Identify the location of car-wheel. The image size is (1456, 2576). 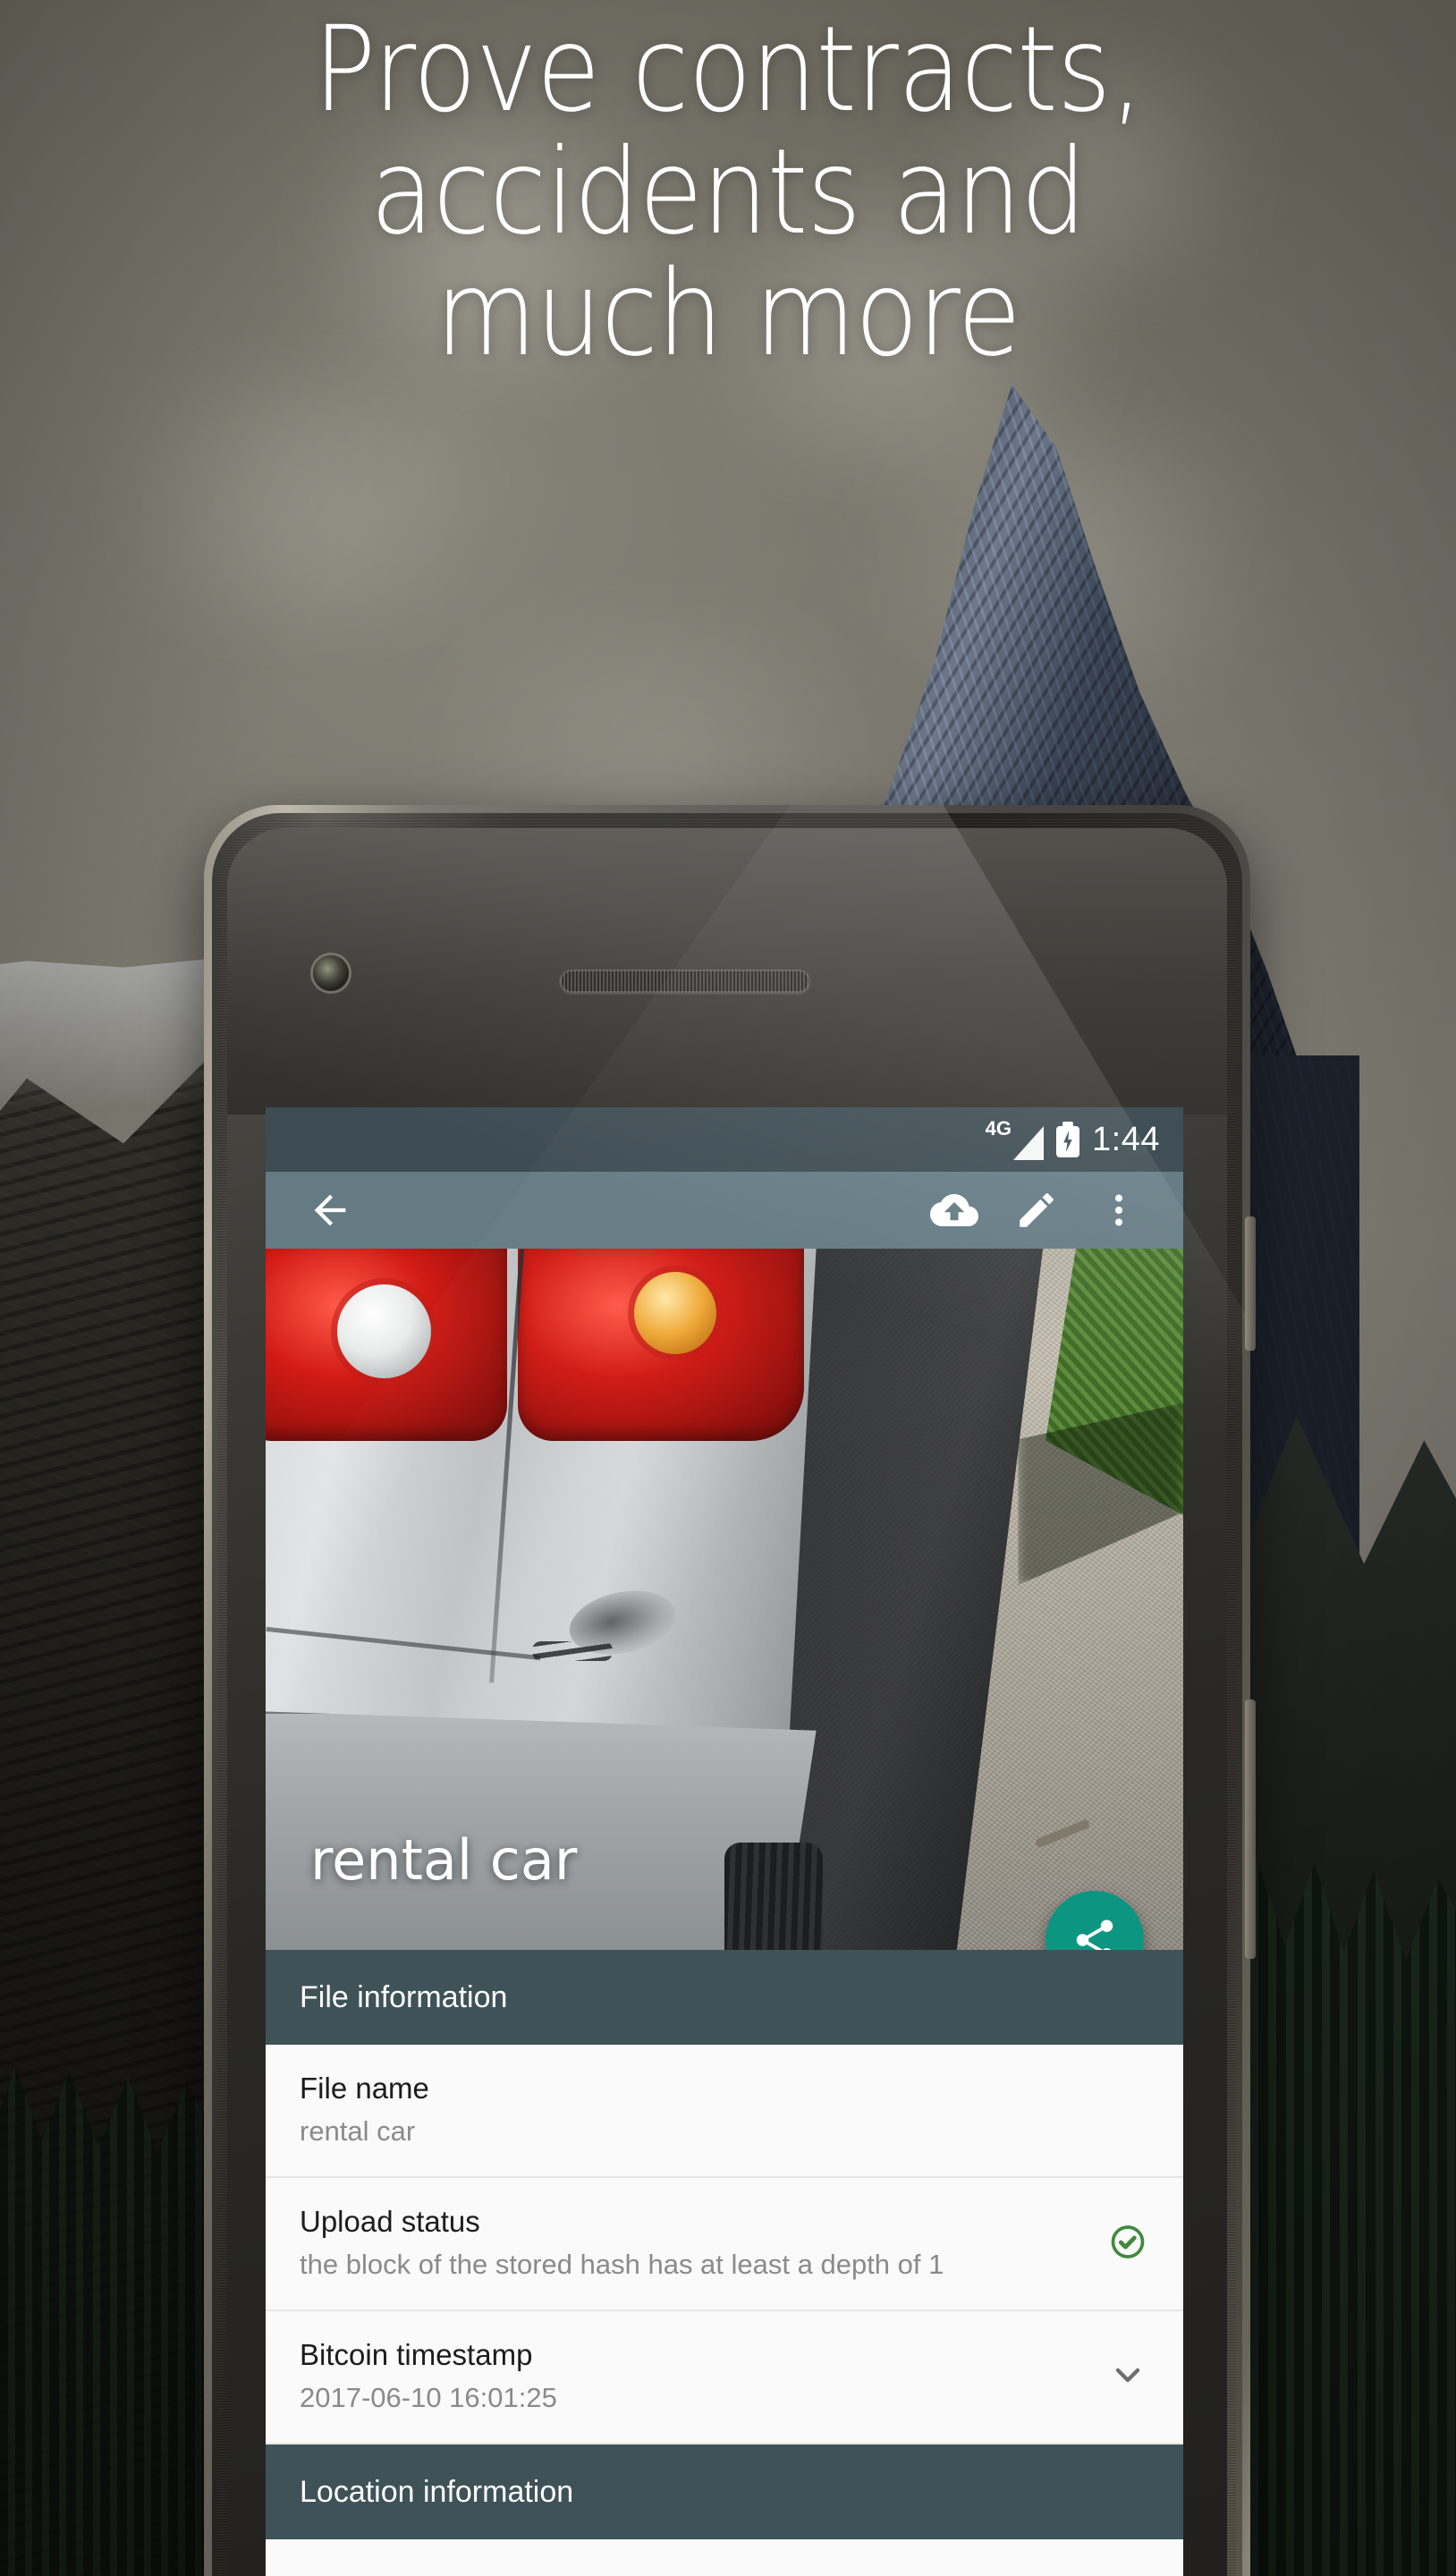
(773, 1896).